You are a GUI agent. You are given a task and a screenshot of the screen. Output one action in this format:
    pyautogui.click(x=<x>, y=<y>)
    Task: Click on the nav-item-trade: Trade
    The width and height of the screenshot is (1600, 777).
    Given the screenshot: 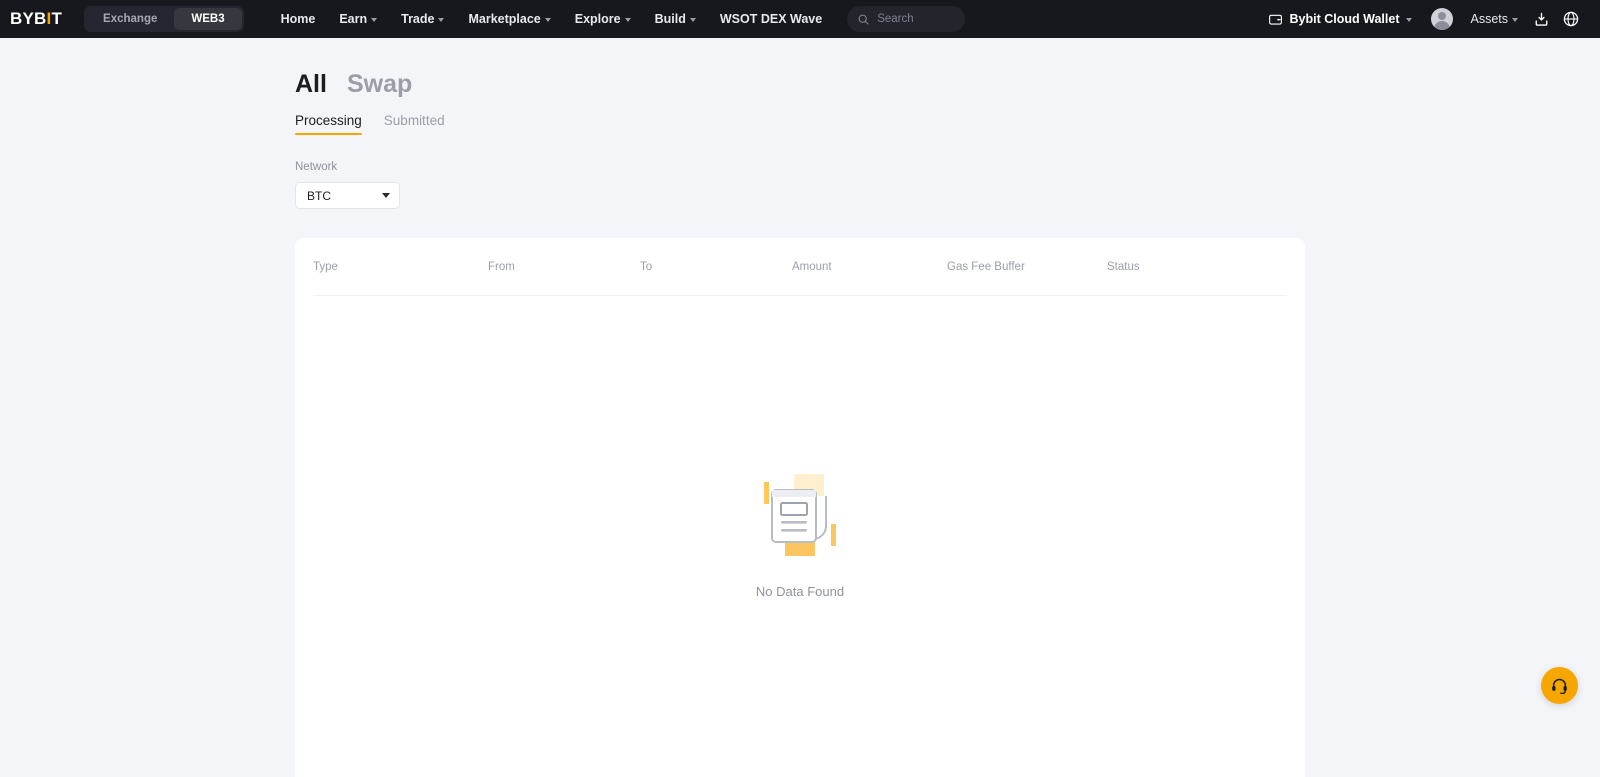 What is the action you would take?
    pyautogui.click(x=422, y=19)
    